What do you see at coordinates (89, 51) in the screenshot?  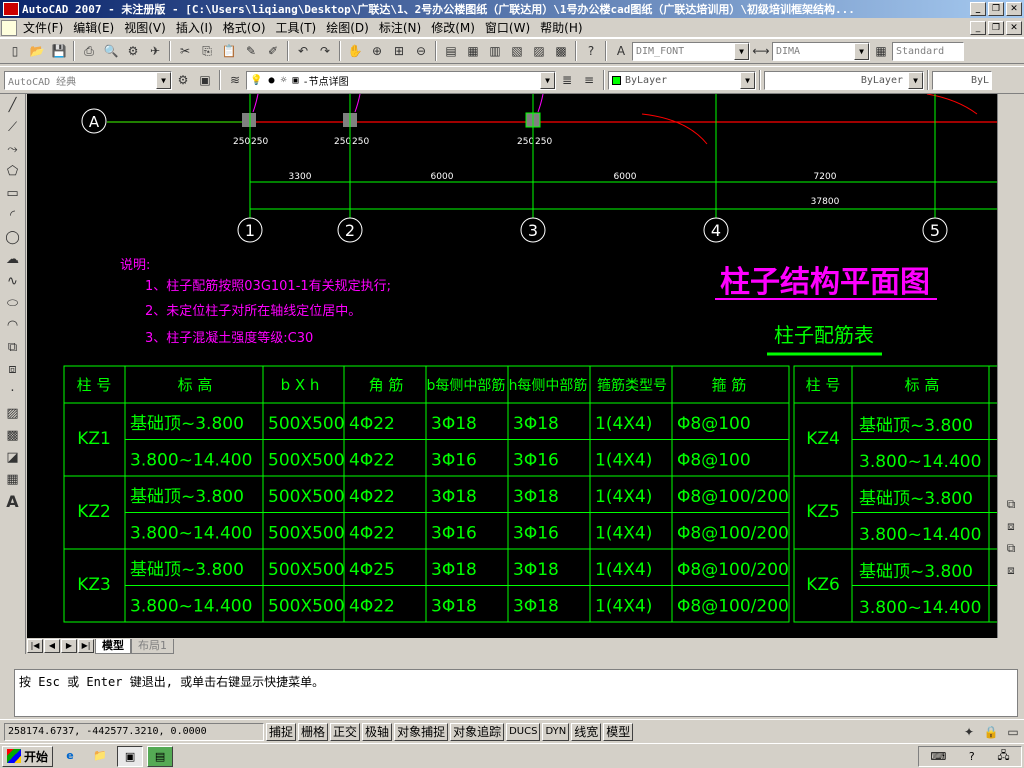 I see `print-icon: ⎙` at bounding box center [89, 51].